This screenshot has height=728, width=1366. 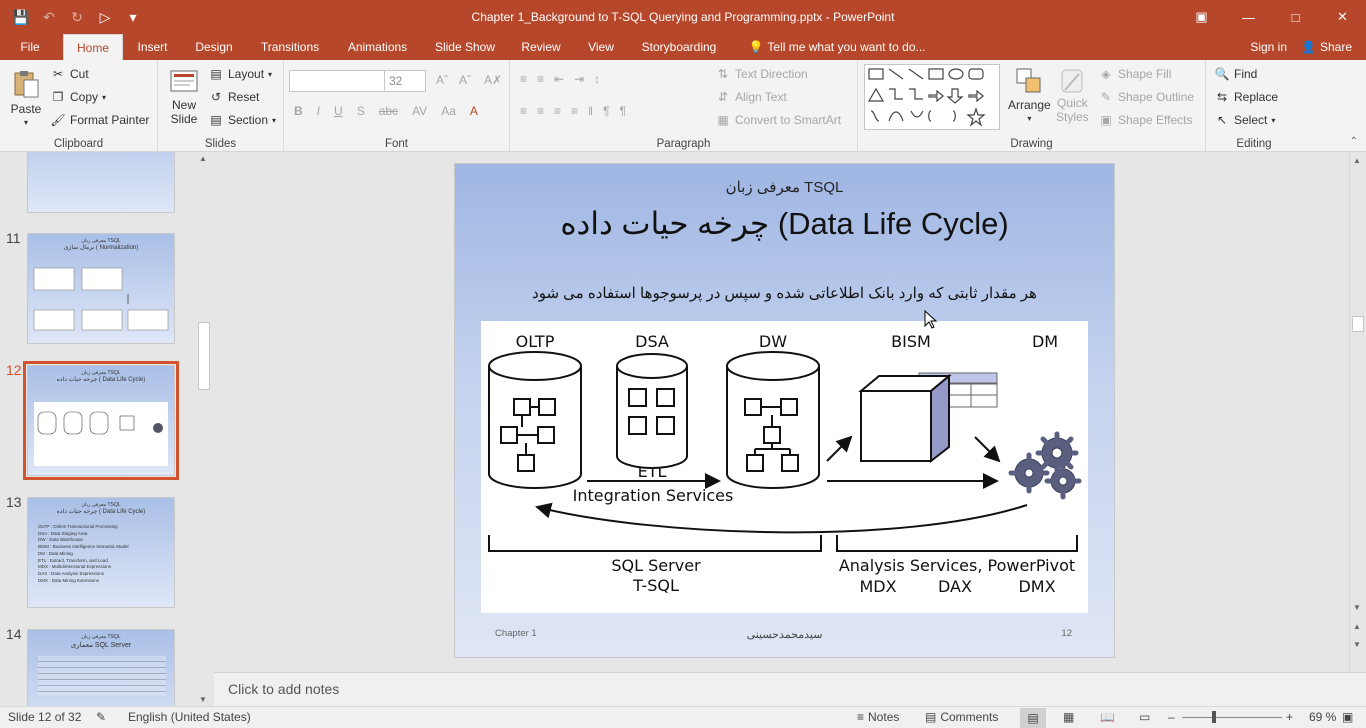 What do you see at coordinates (233, 97) in the screenshot?
I see `reset-button: ↺ Reset` at bounding box center [233, 97].